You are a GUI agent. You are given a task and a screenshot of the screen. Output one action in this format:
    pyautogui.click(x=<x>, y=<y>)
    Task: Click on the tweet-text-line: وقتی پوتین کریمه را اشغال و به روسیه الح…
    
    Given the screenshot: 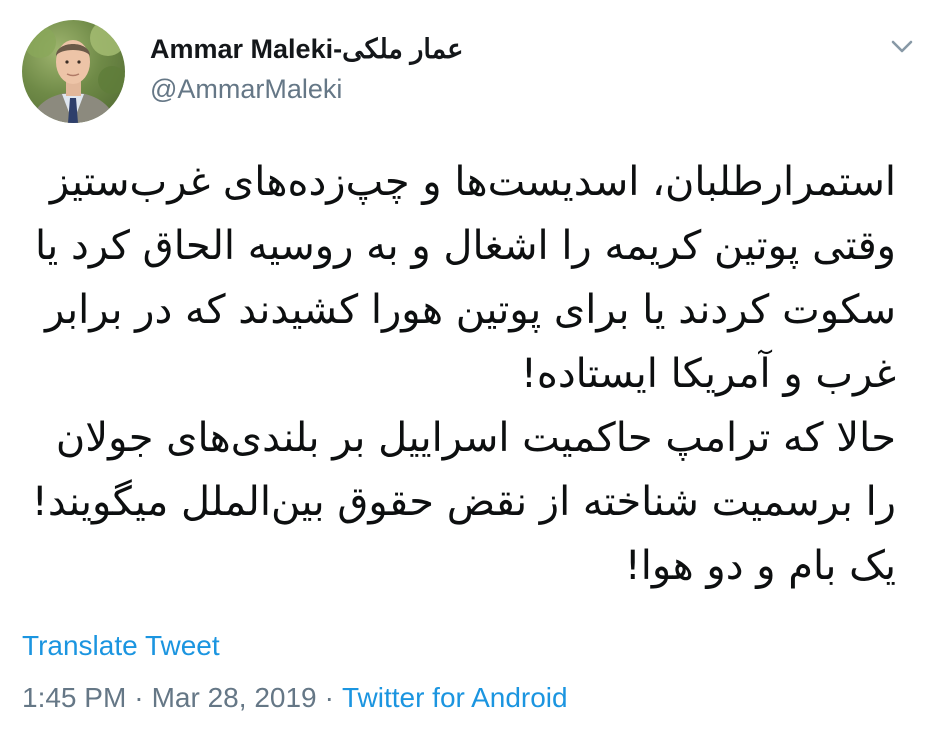 What is the action you would take?
    pyautogui.click(x=465, y=246)
    